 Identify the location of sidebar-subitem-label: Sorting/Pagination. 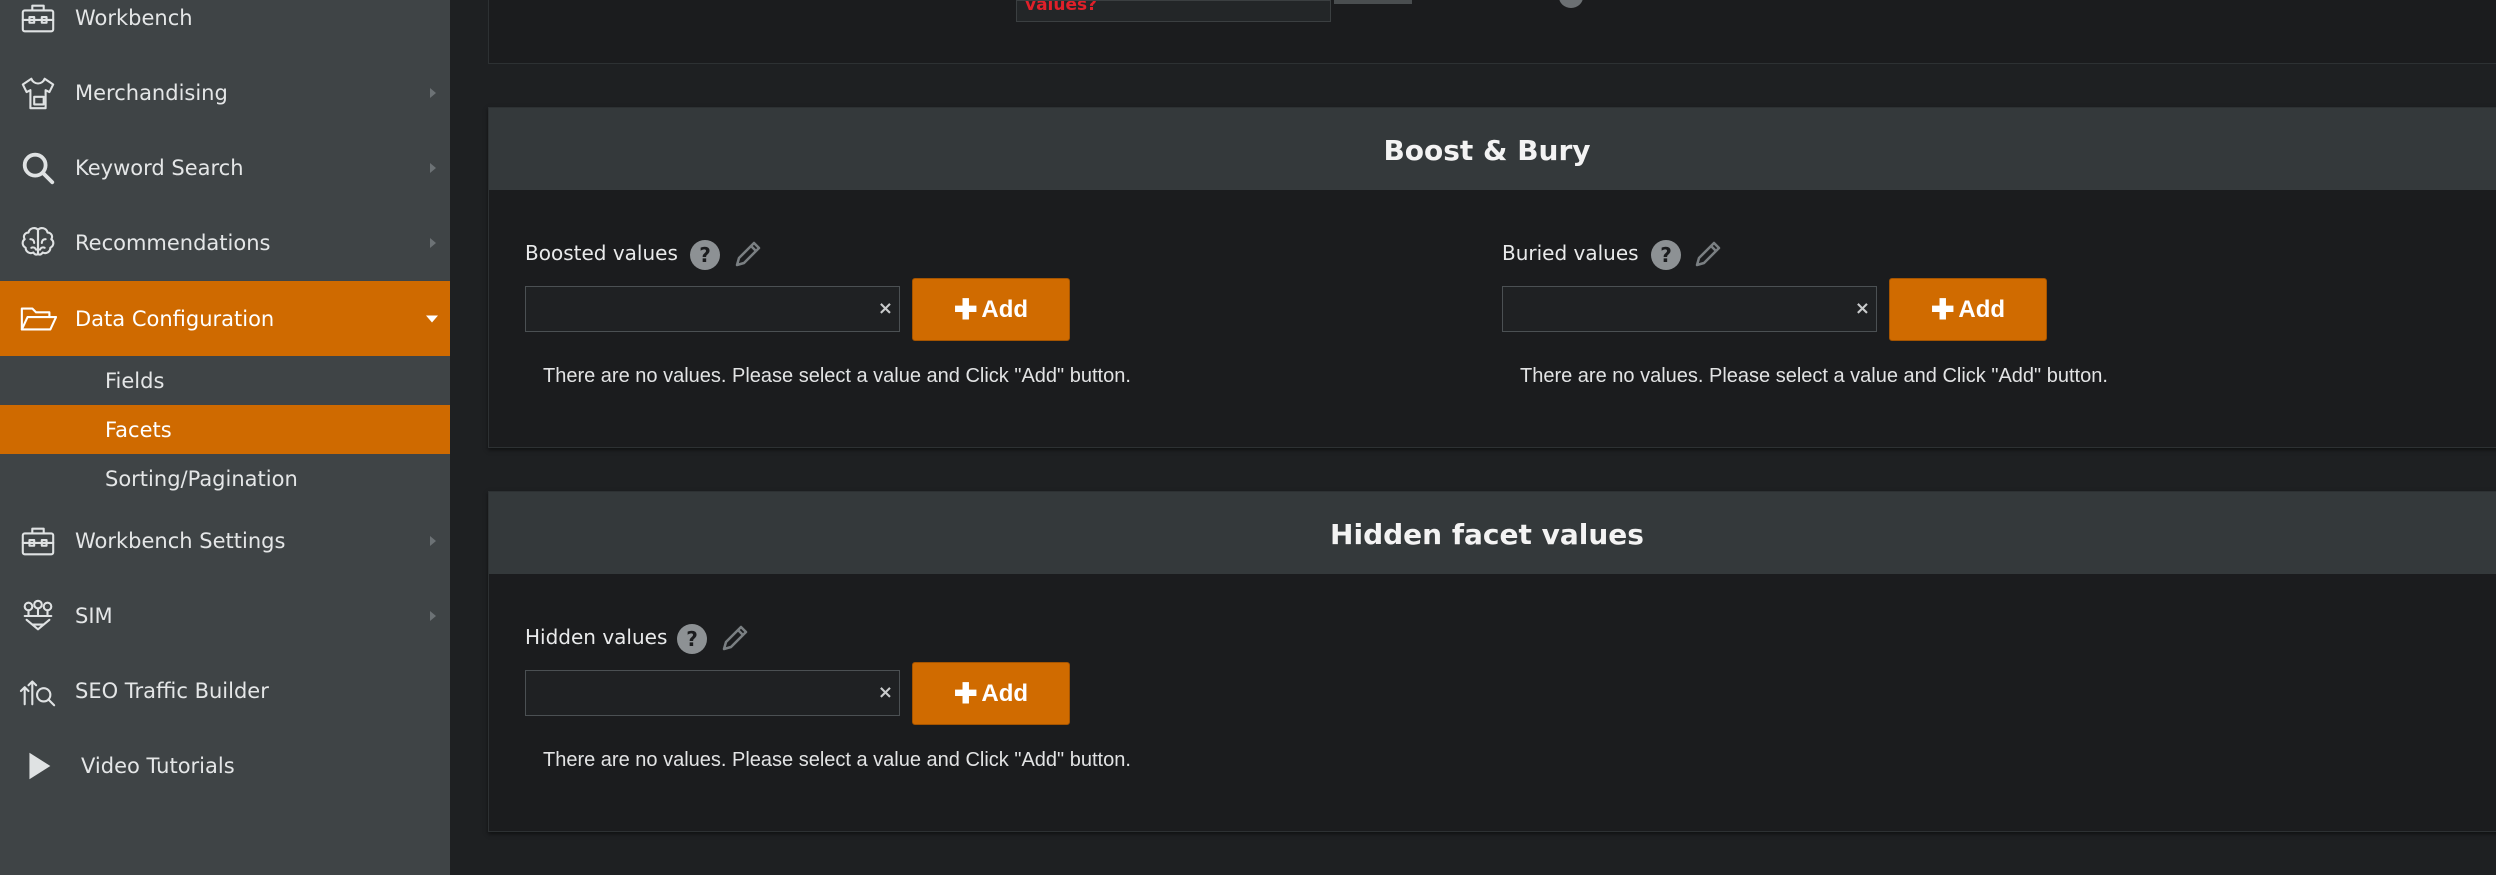
(201, 478).